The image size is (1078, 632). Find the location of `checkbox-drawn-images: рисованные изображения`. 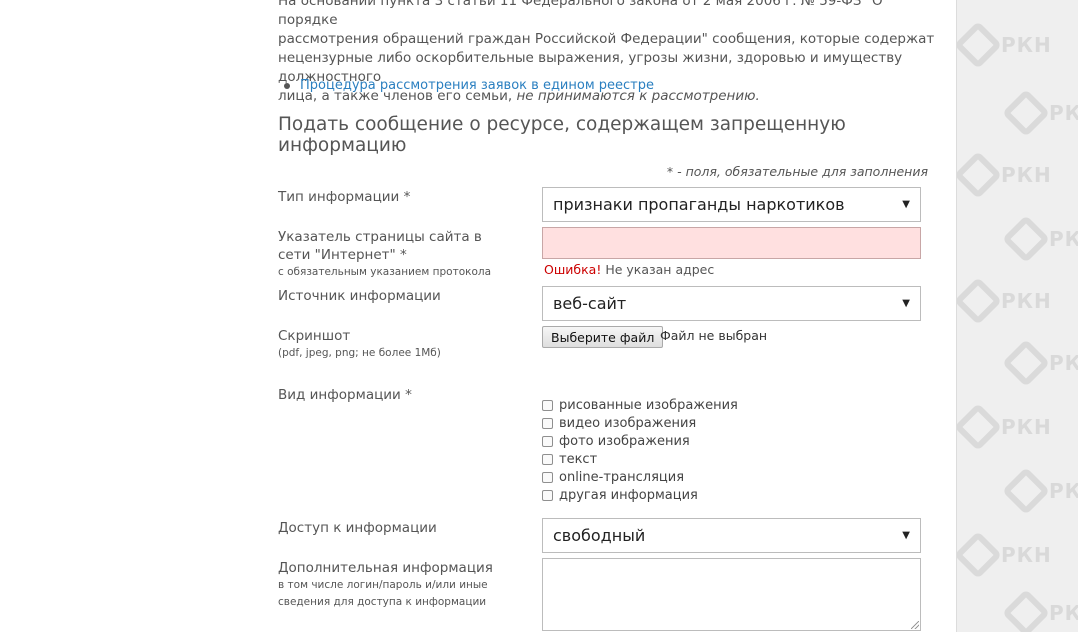

checkbox-drawn-images: рисованные изображения is located at coordinates (640, 405).